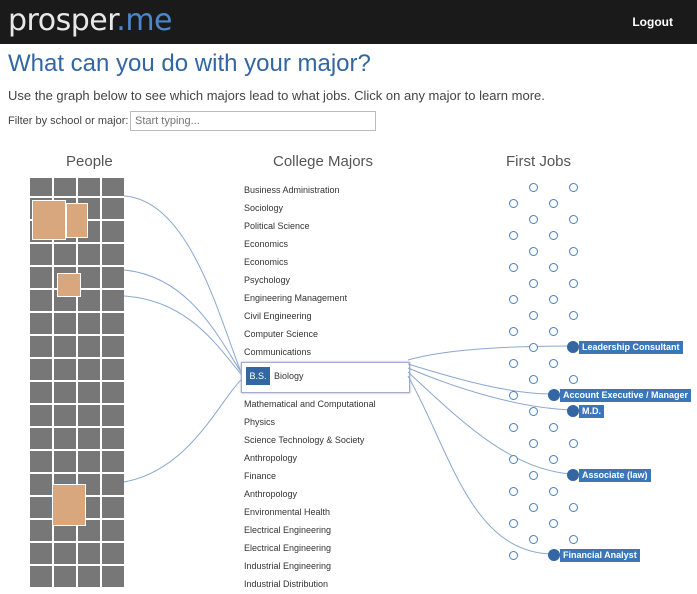  Describe the element at coordinates (325, 377) in the screenshot. I see `selected-major: B.S. Biology` at that location.